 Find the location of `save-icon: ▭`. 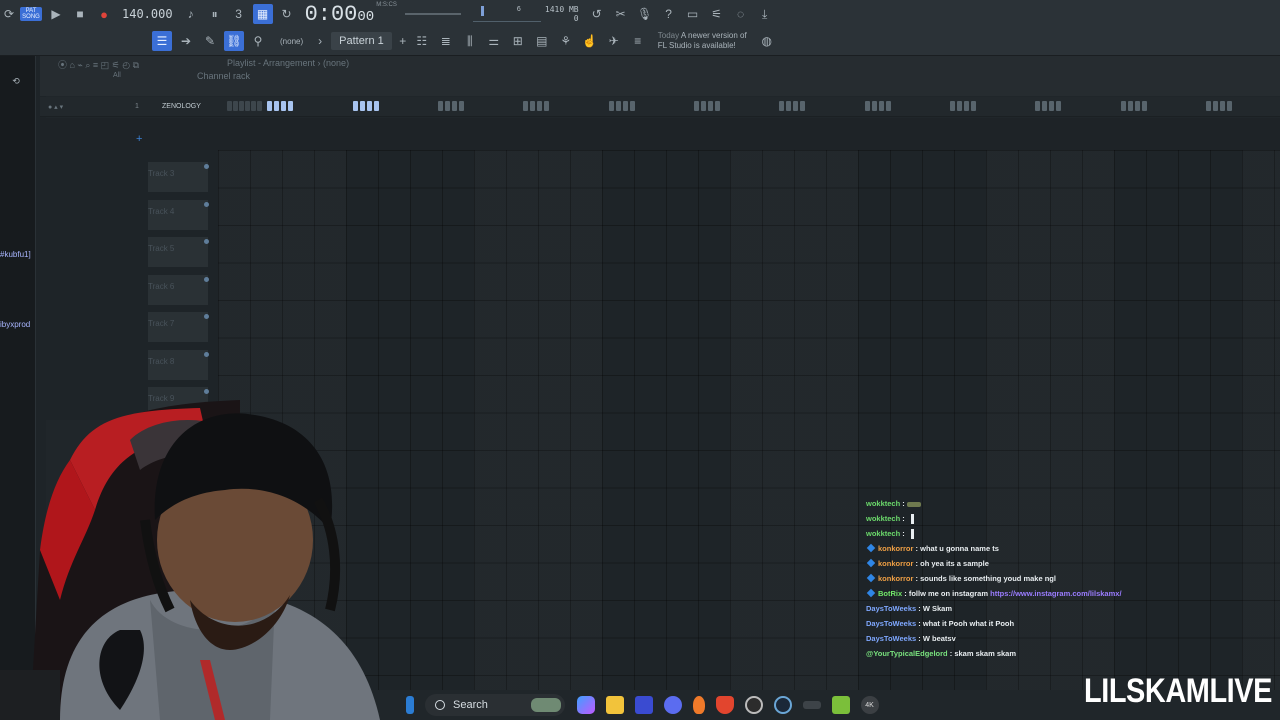

save-icon: ▭ is located at coordinates (693, 14).